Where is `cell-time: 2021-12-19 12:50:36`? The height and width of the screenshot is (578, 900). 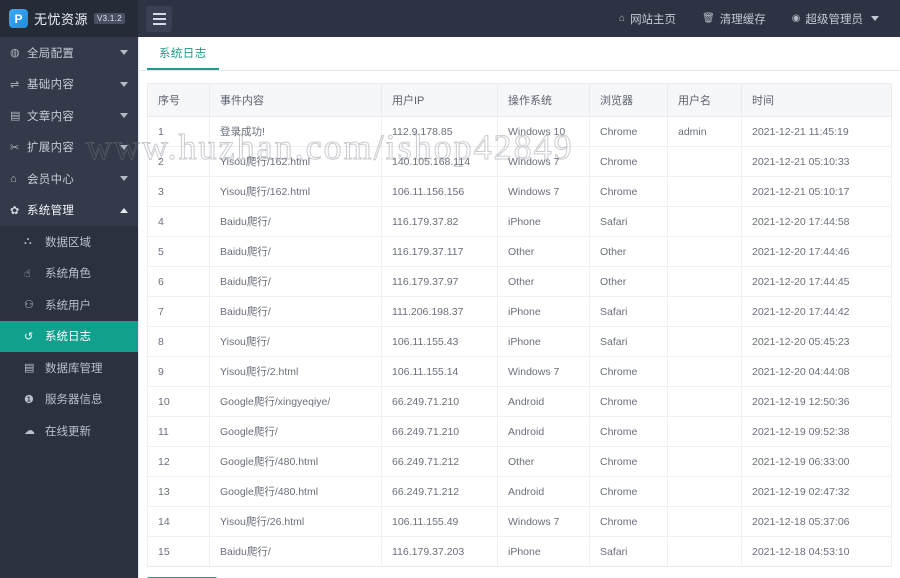
cell-time: 2021-12-19 12:50:36 is located at coordinates (816, 401).